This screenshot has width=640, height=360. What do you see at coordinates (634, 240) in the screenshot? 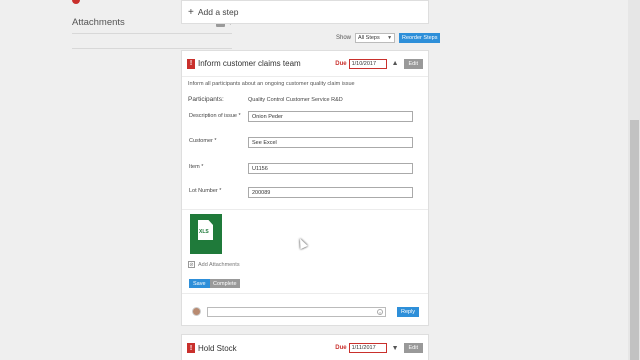
I see `scrollbar-thumb` at bounding box center [634, 240].